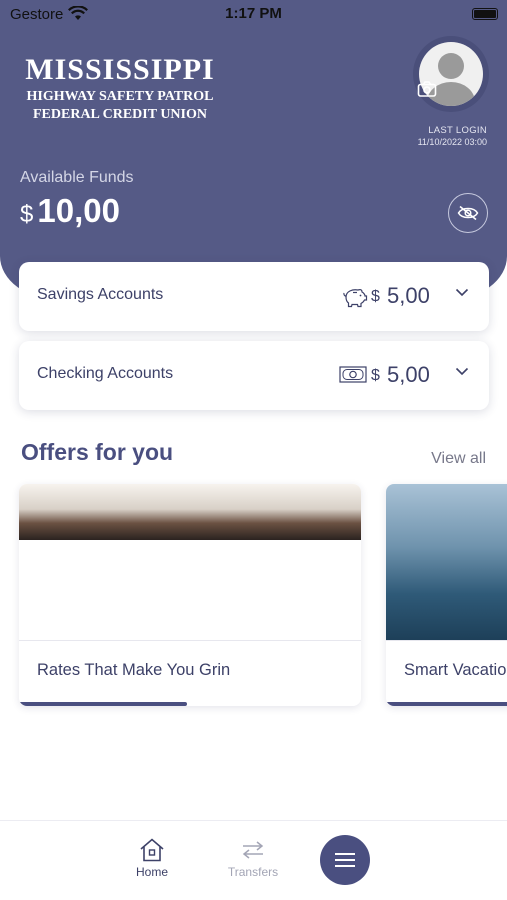  Describe the element at coordinates (100, 294) in the screenshot. I see `savings-accounts-label: Savings Accounts` at that location.